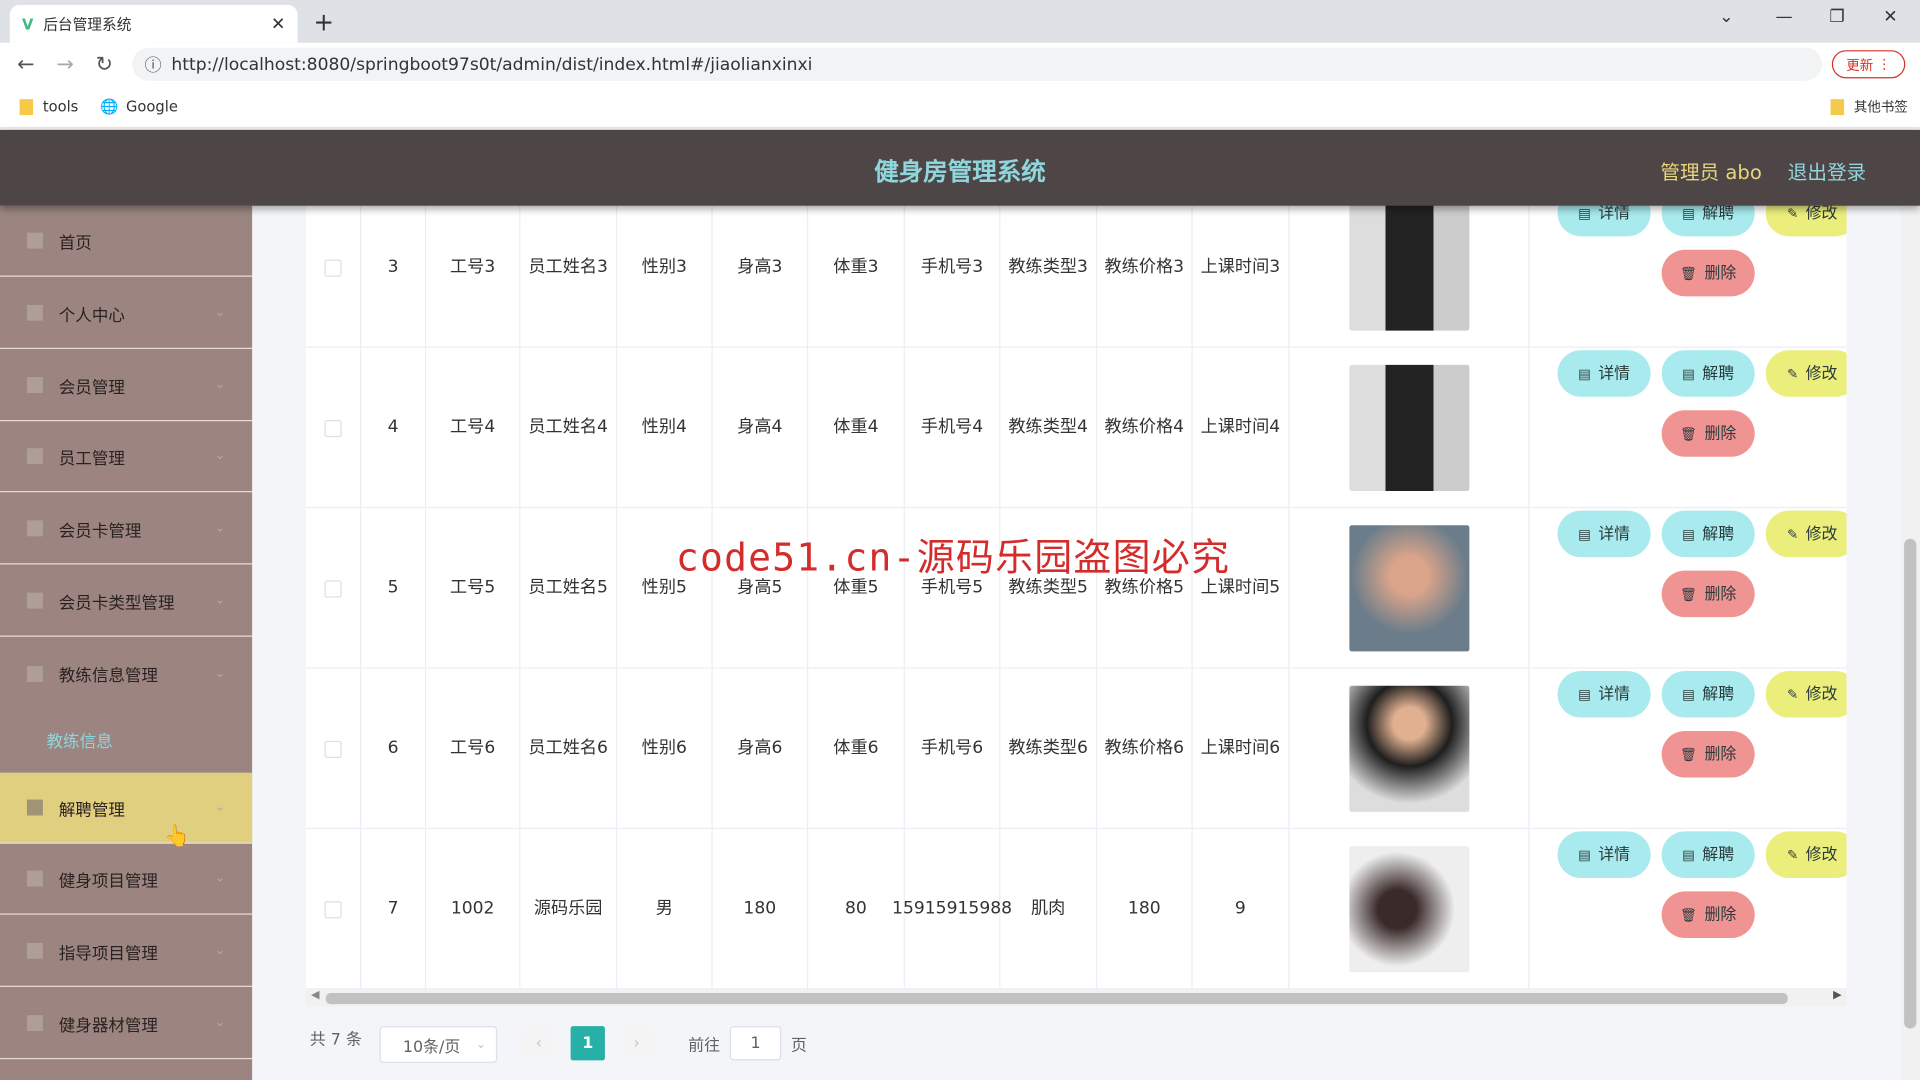 This screenshot has height=1080, width=1920. I want to click on page-size-select: 10条/页 ⌄, so click(438, 1044).